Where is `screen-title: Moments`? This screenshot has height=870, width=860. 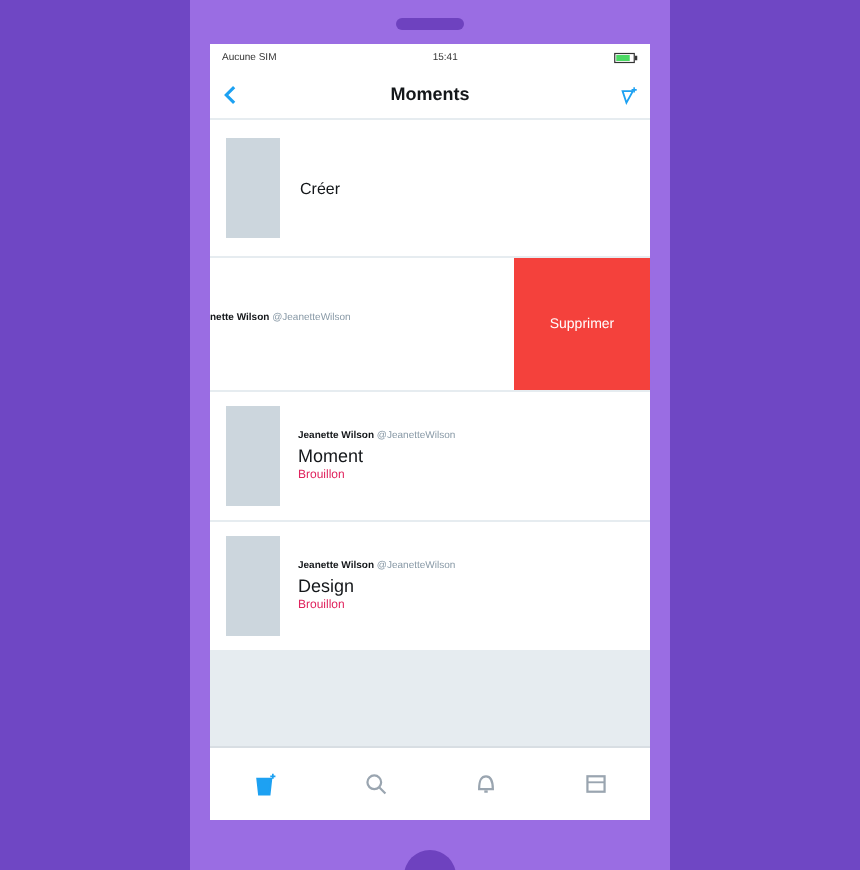
screen-title: Moments is located at coordinates (430, 94).